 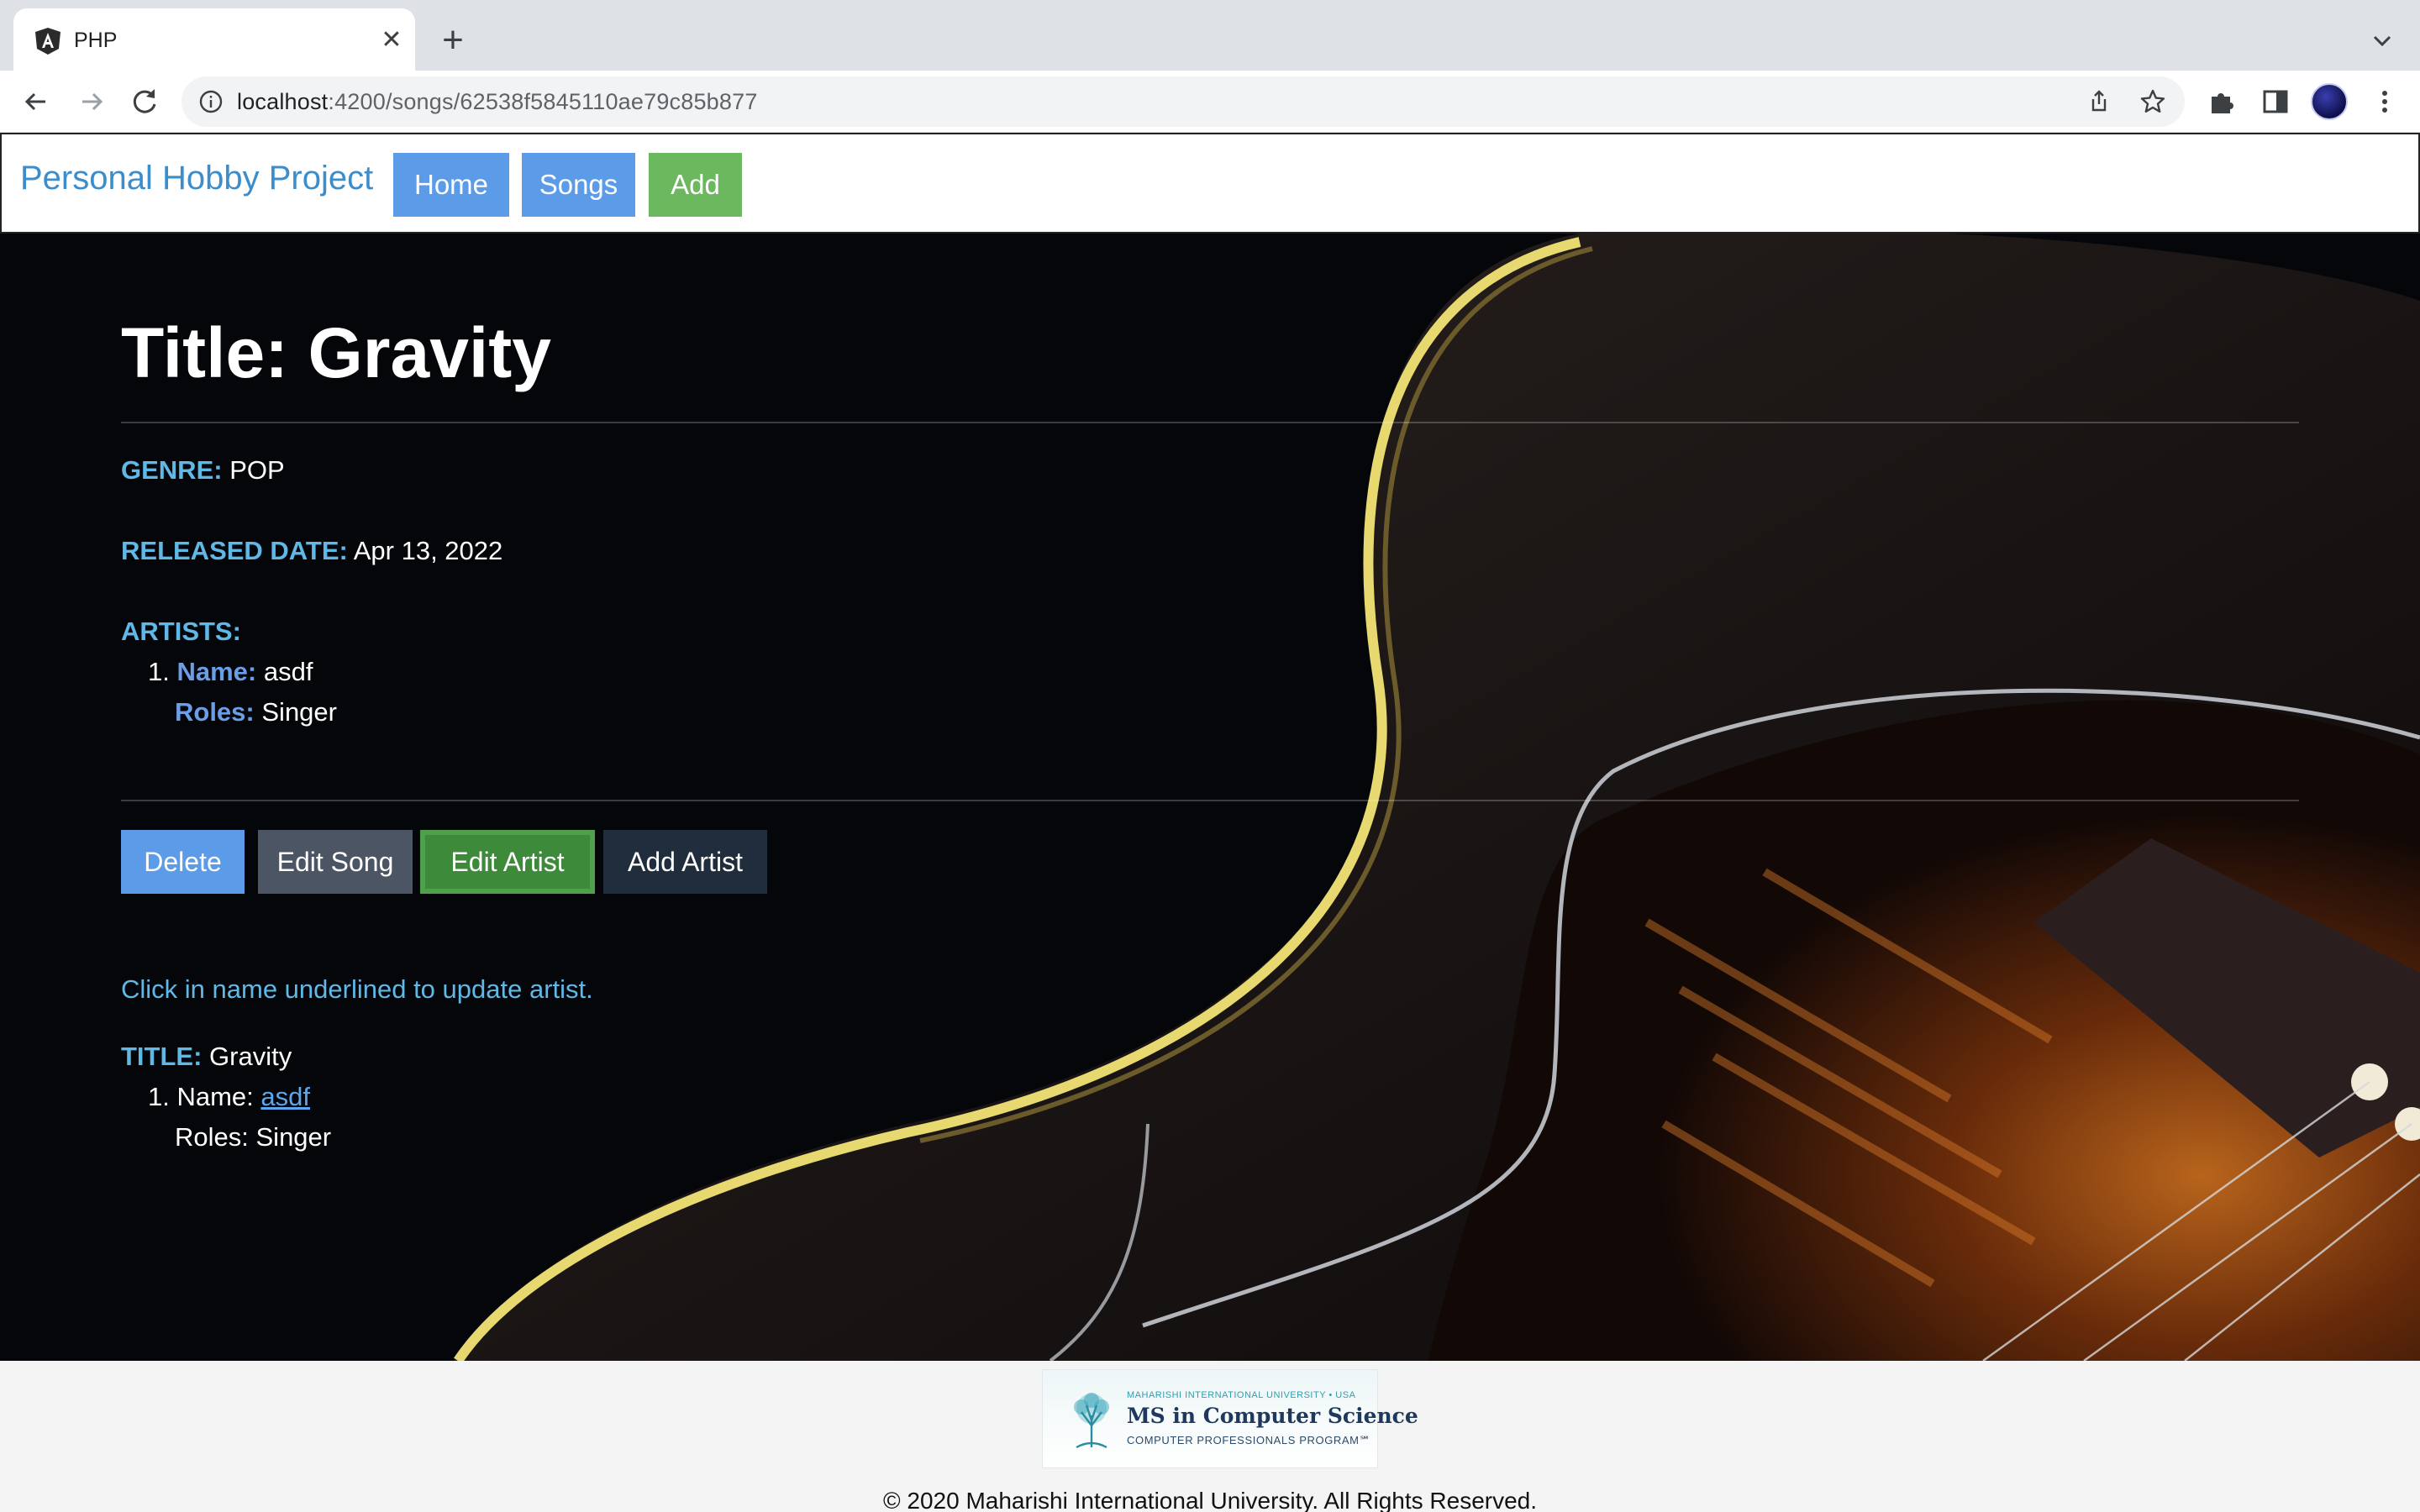 I want to click on logo-program-subtitle: COMPUTER PROFESSIONALS PROGRAM℠, so click(x=1249, y=1440).